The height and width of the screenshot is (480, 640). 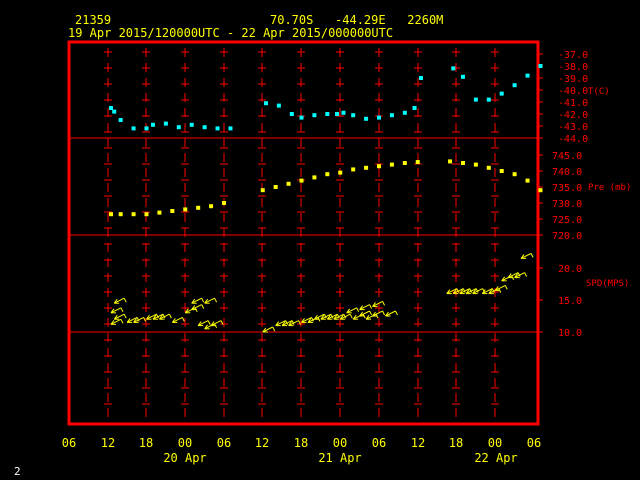 I want to click on station-location: 70.70S -44.29E 2260M, so click(x=357, y=20).